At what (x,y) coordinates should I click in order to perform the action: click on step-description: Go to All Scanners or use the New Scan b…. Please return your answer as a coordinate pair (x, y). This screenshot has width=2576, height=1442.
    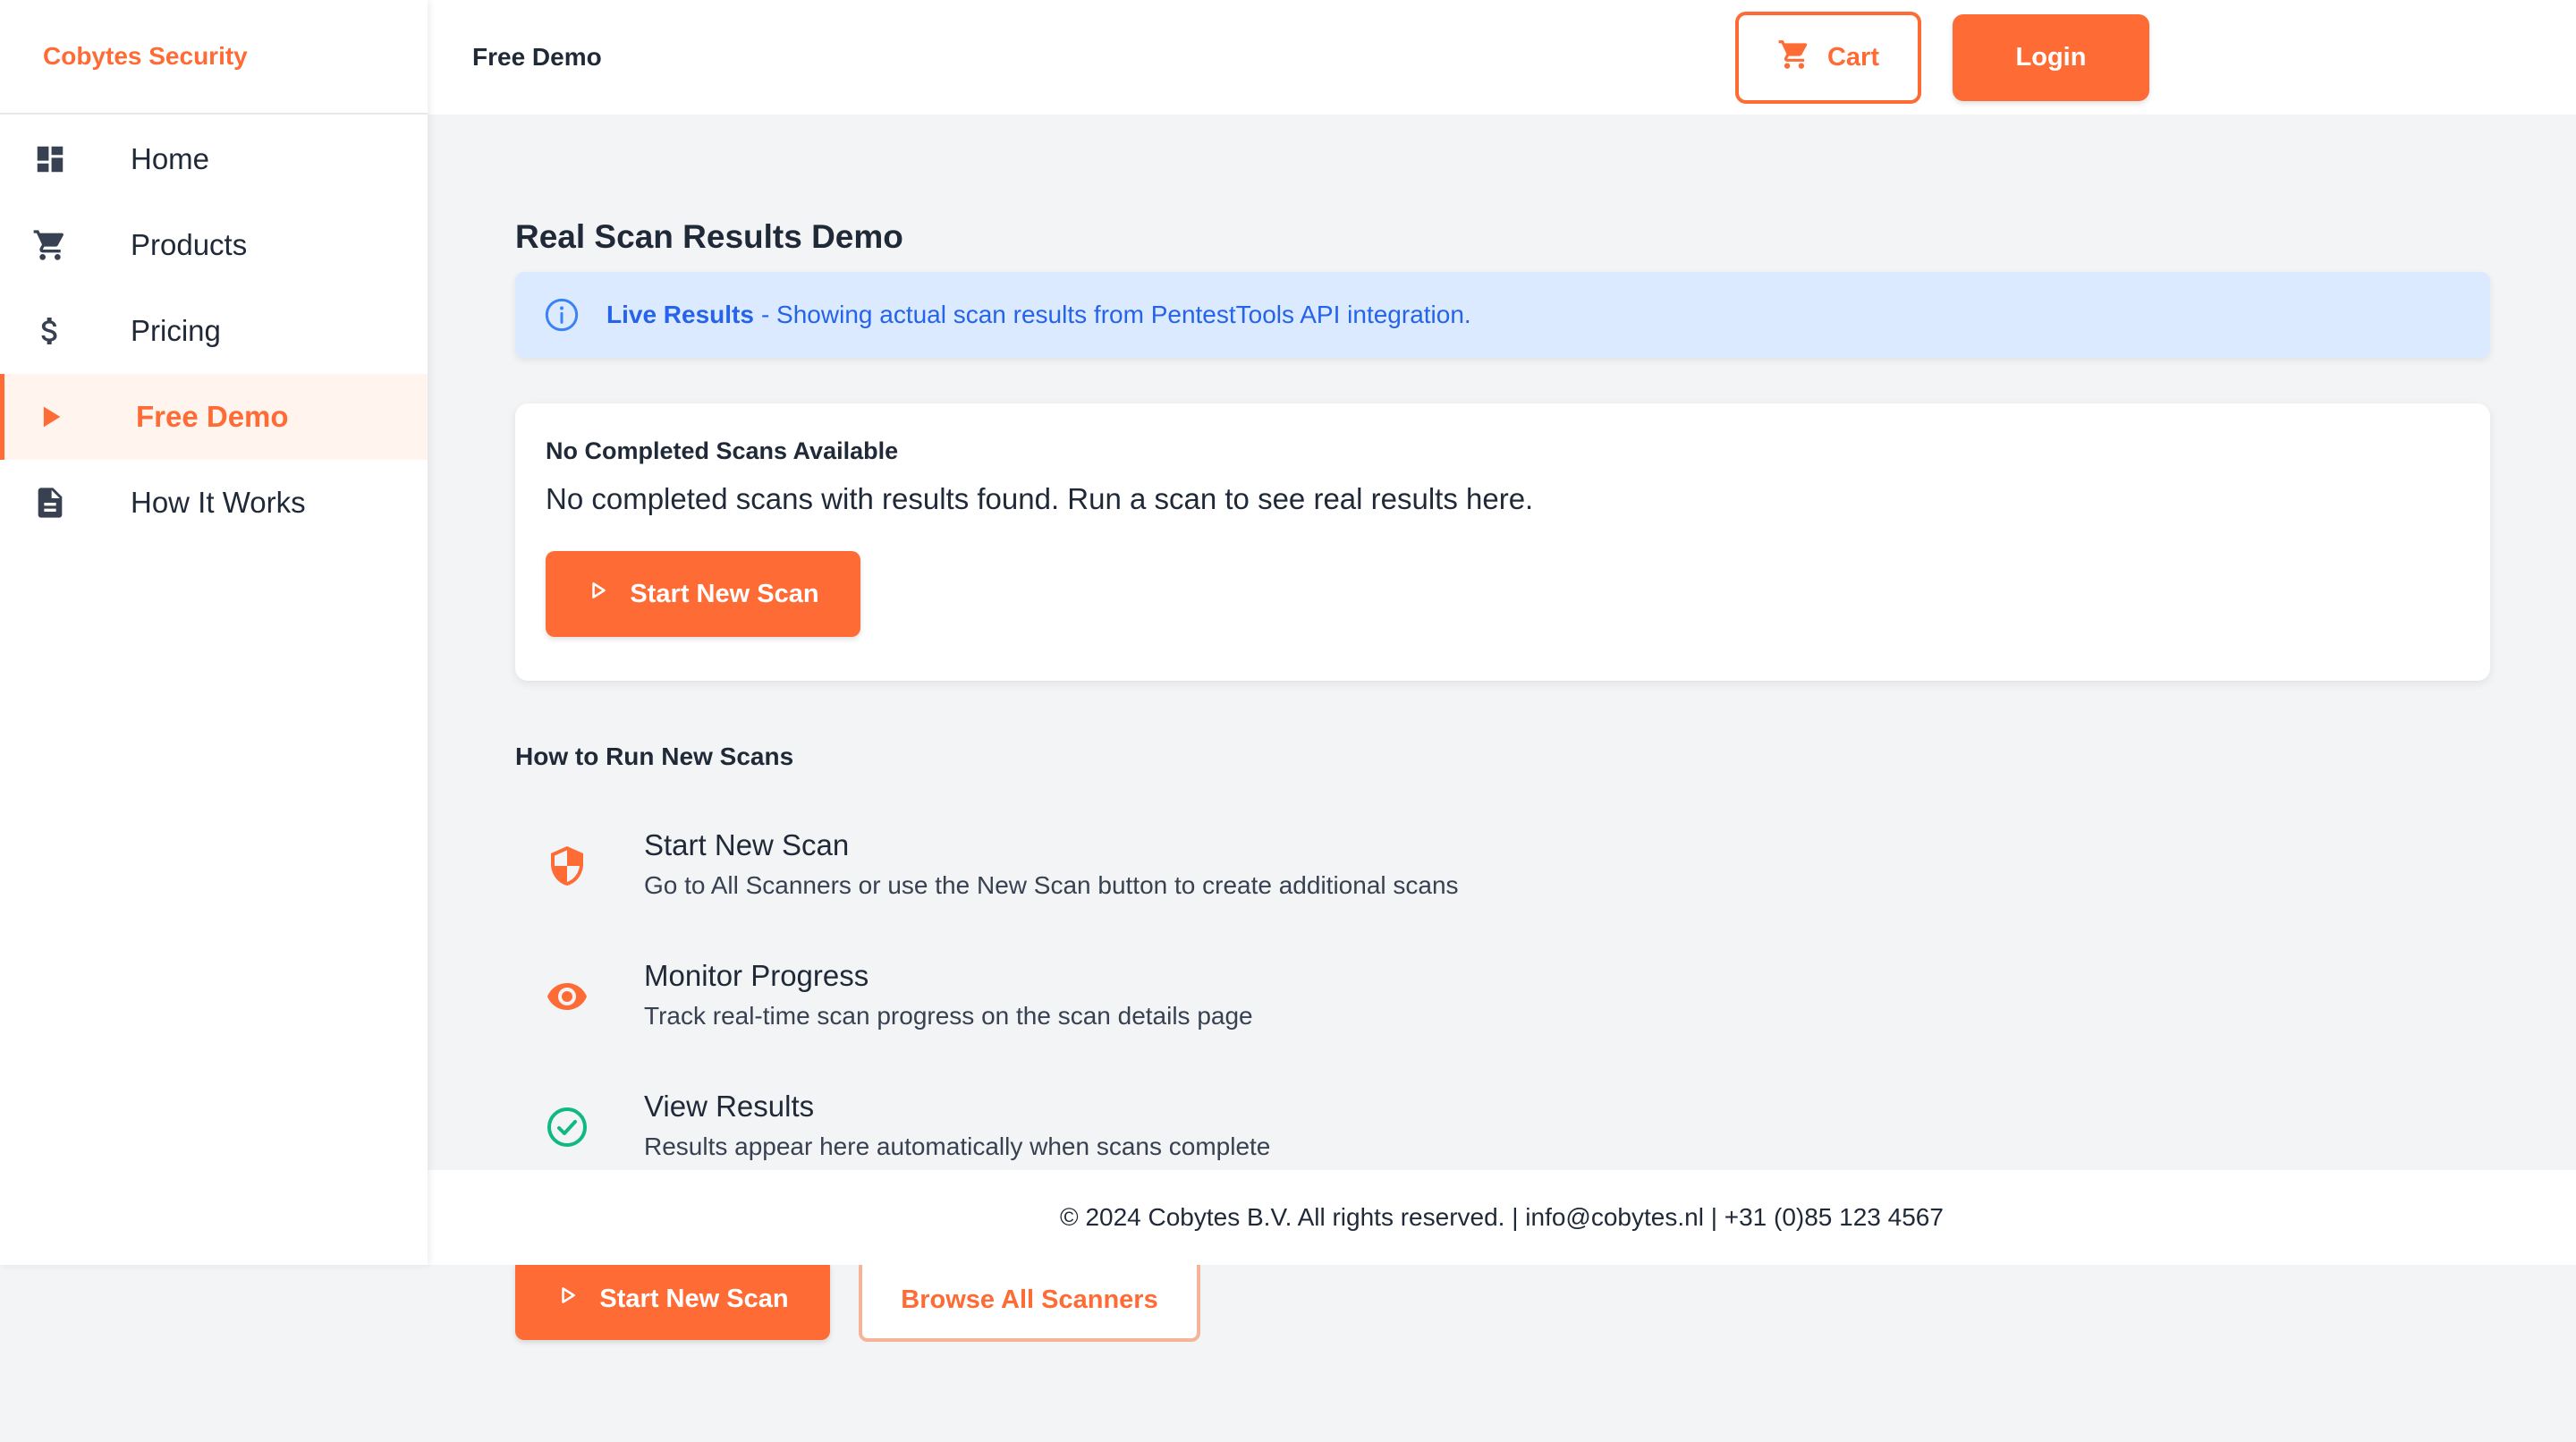
    Looking at the image, I should click on (1051, 885).